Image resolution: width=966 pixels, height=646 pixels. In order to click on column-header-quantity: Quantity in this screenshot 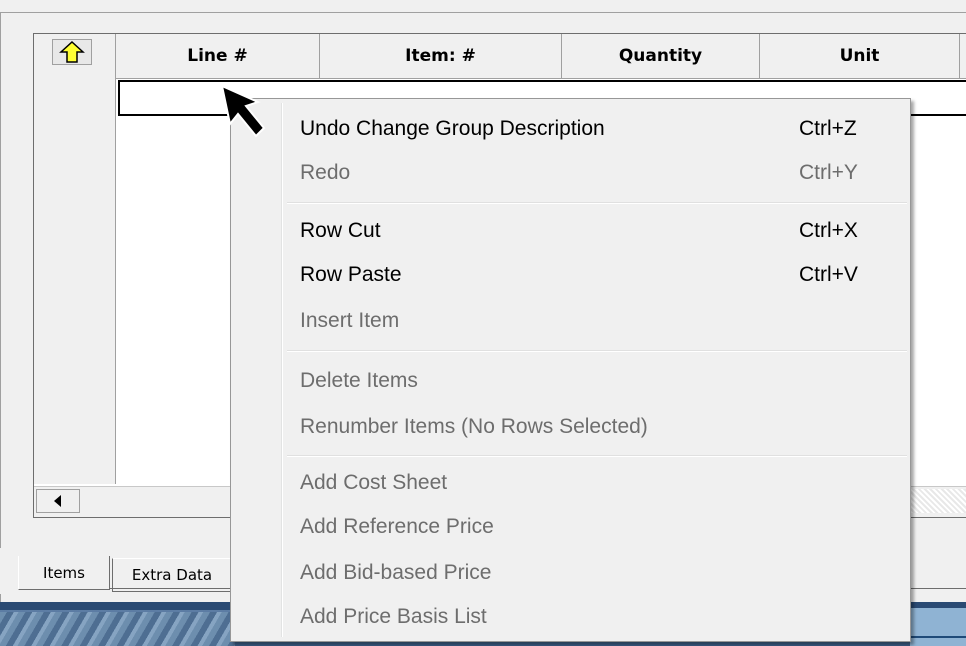, I will do `click(661, 56)`.